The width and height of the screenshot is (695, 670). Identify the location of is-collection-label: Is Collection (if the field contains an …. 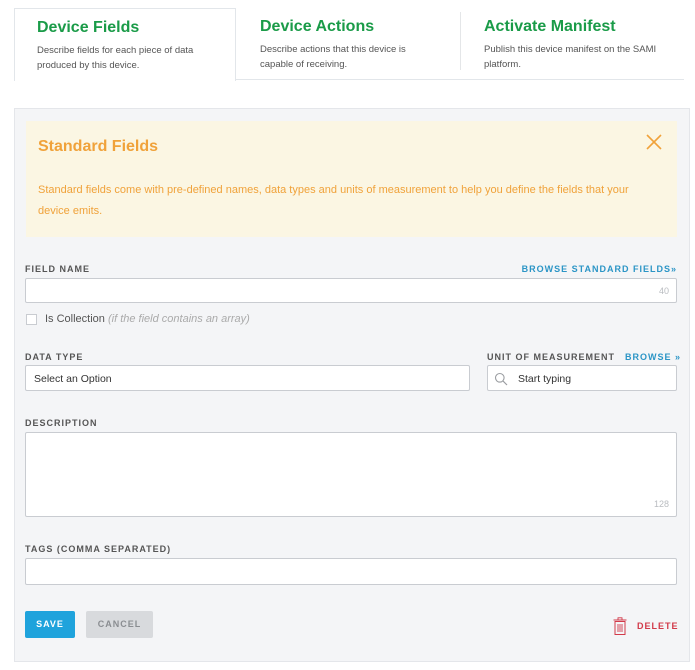
(147, 319).